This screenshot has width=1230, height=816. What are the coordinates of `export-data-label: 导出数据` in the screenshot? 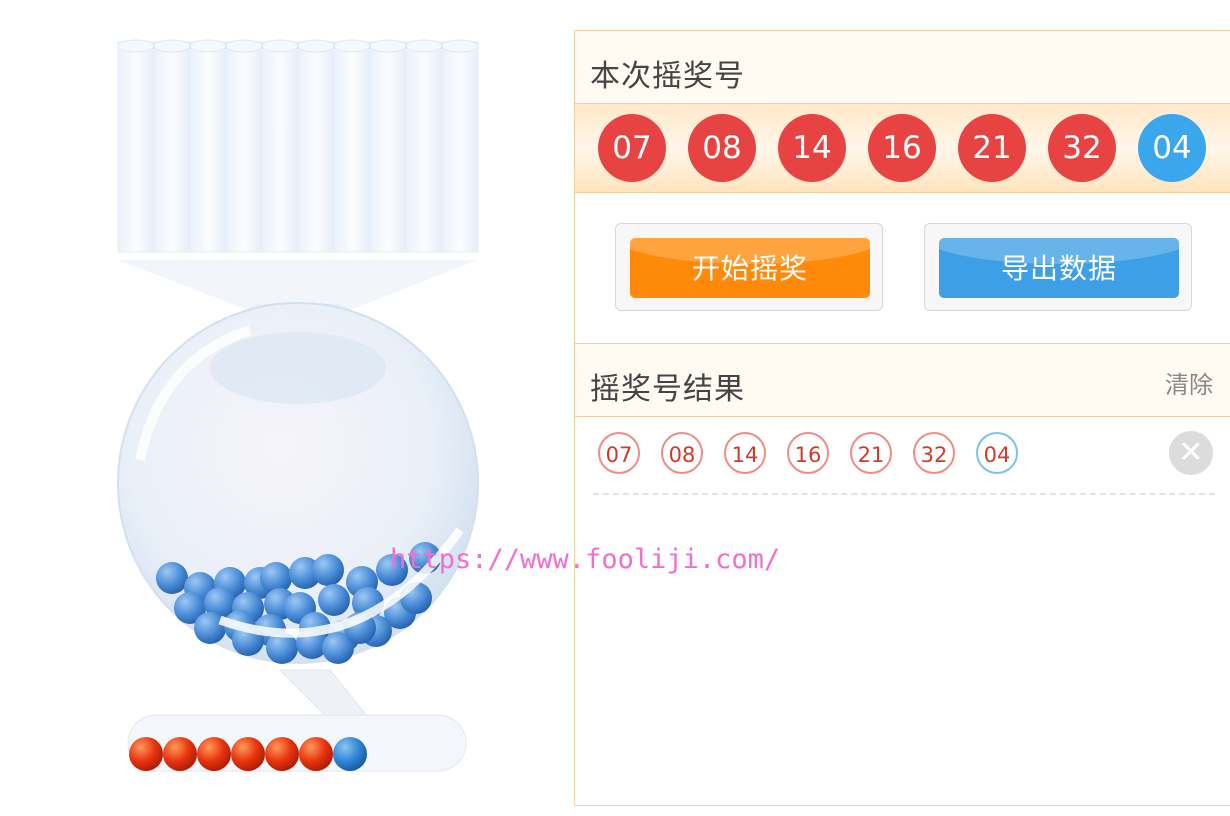 It's located at (1058, 268).